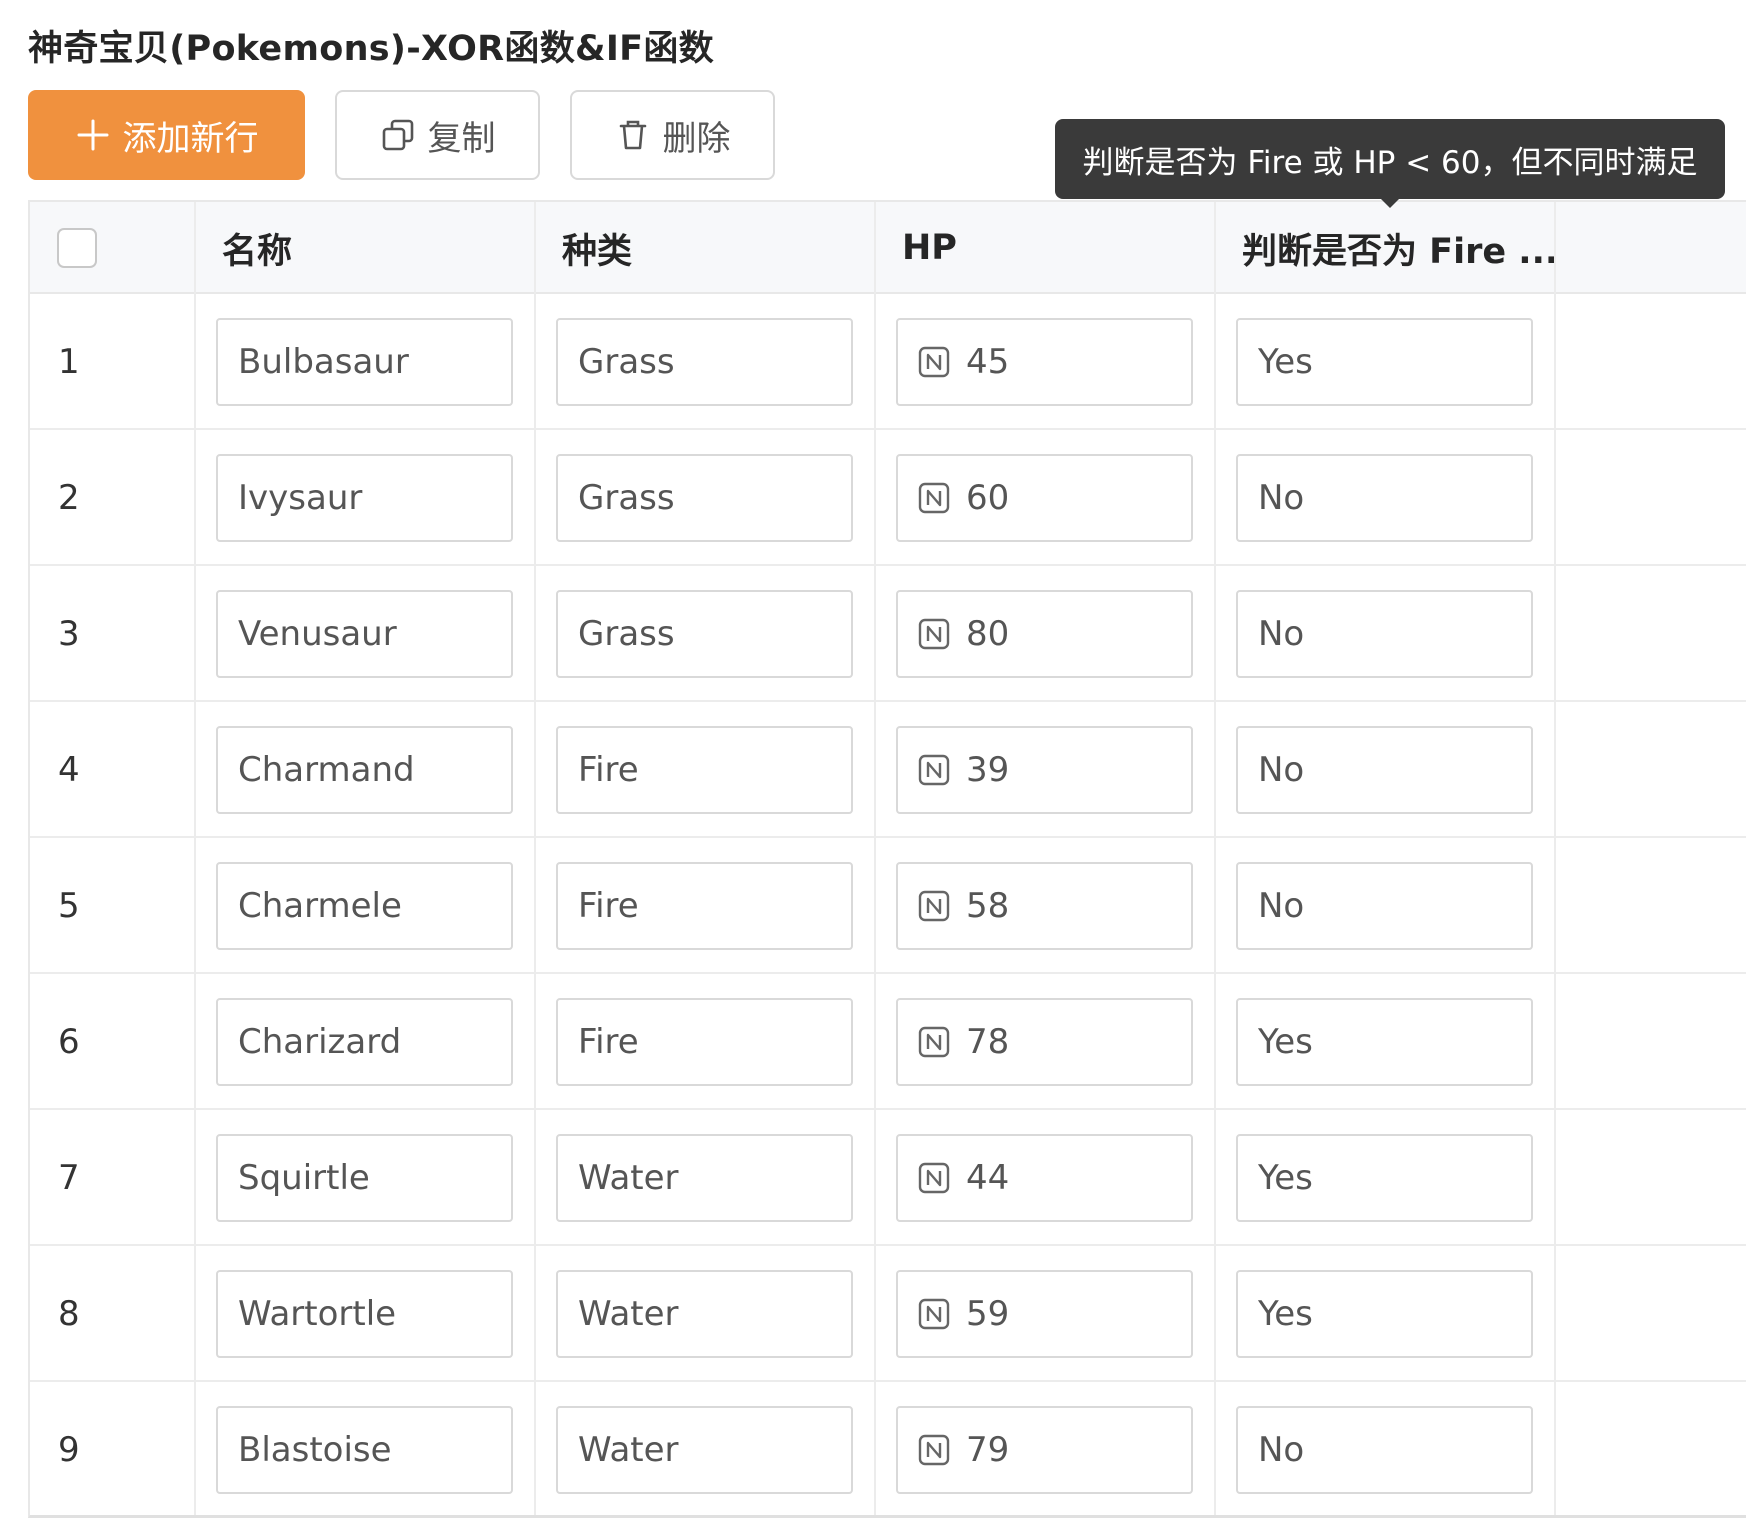 This screenshot has width=1746, height=1536. What do you see at coordinates (398, 135) in the screenshot?
I see `copy-icon` at bounding box center [398, 135].